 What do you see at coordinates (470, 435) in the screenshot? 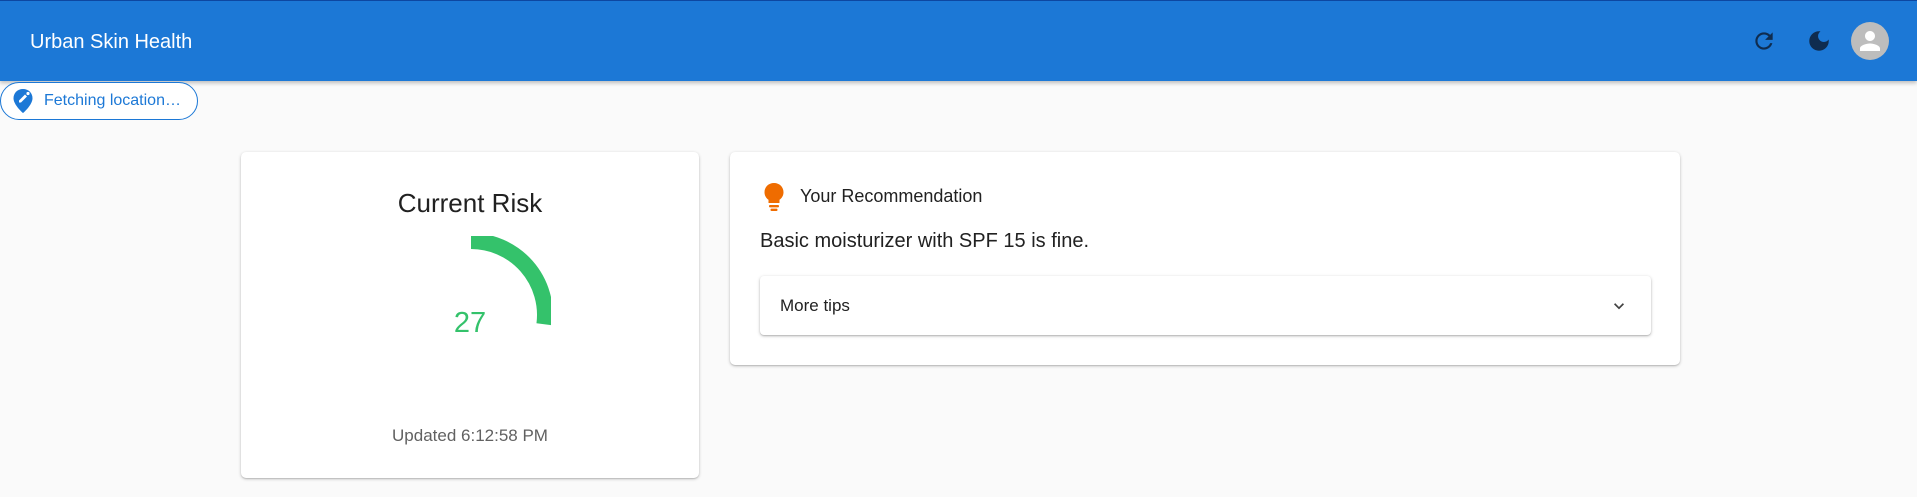
I see `last-updated-text: Updated 6:12:58 PM` at bounding box center [470, 435].